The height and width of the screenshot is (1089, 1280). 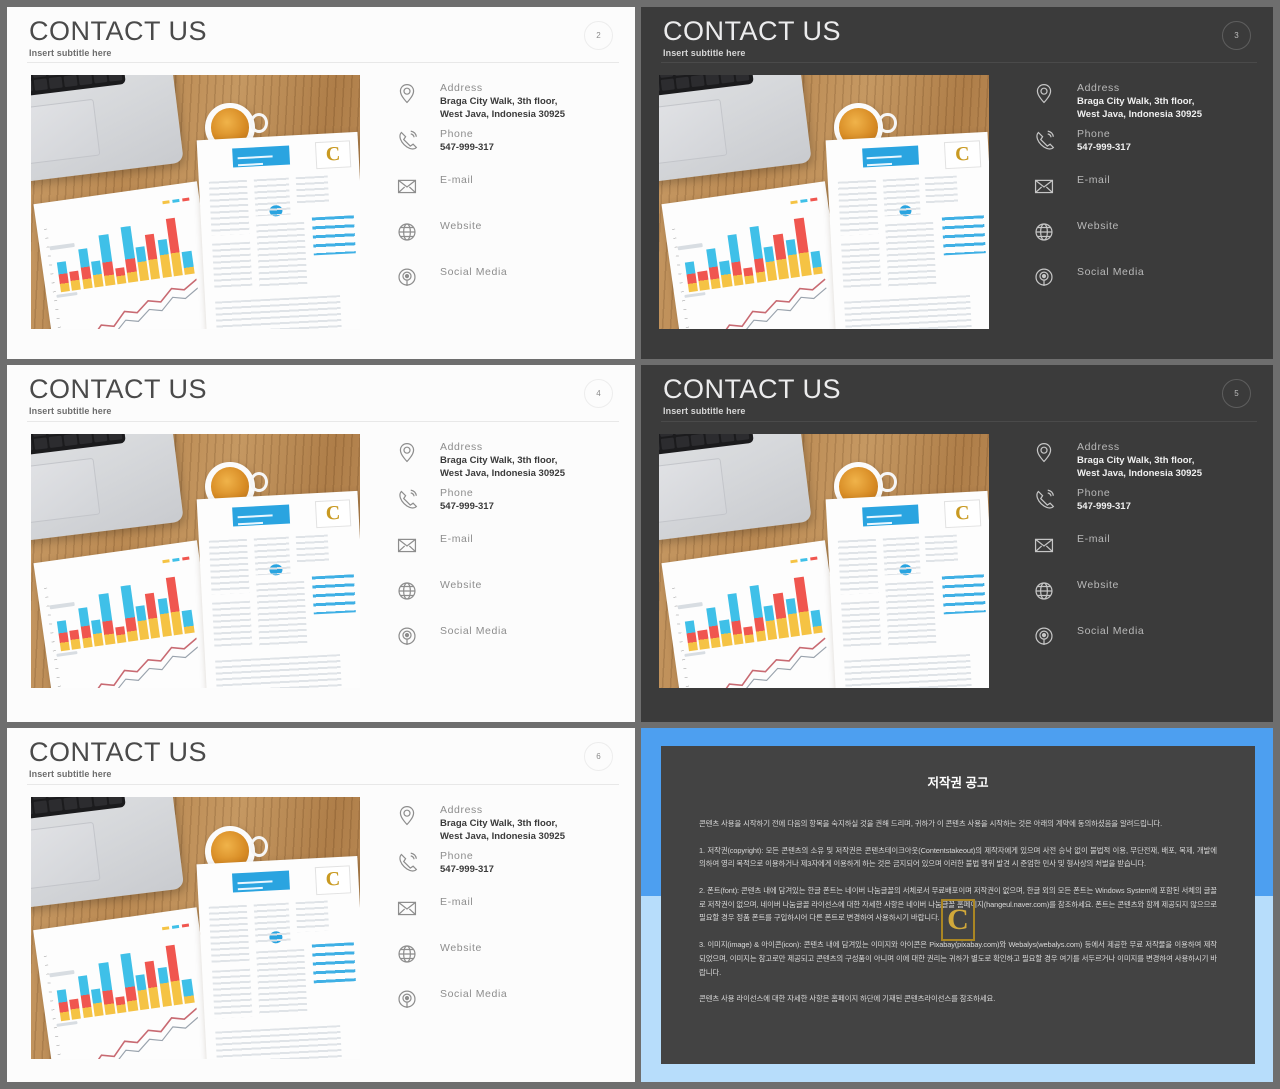 I want to click on social-media-icon, so click(x=1044, y=636).